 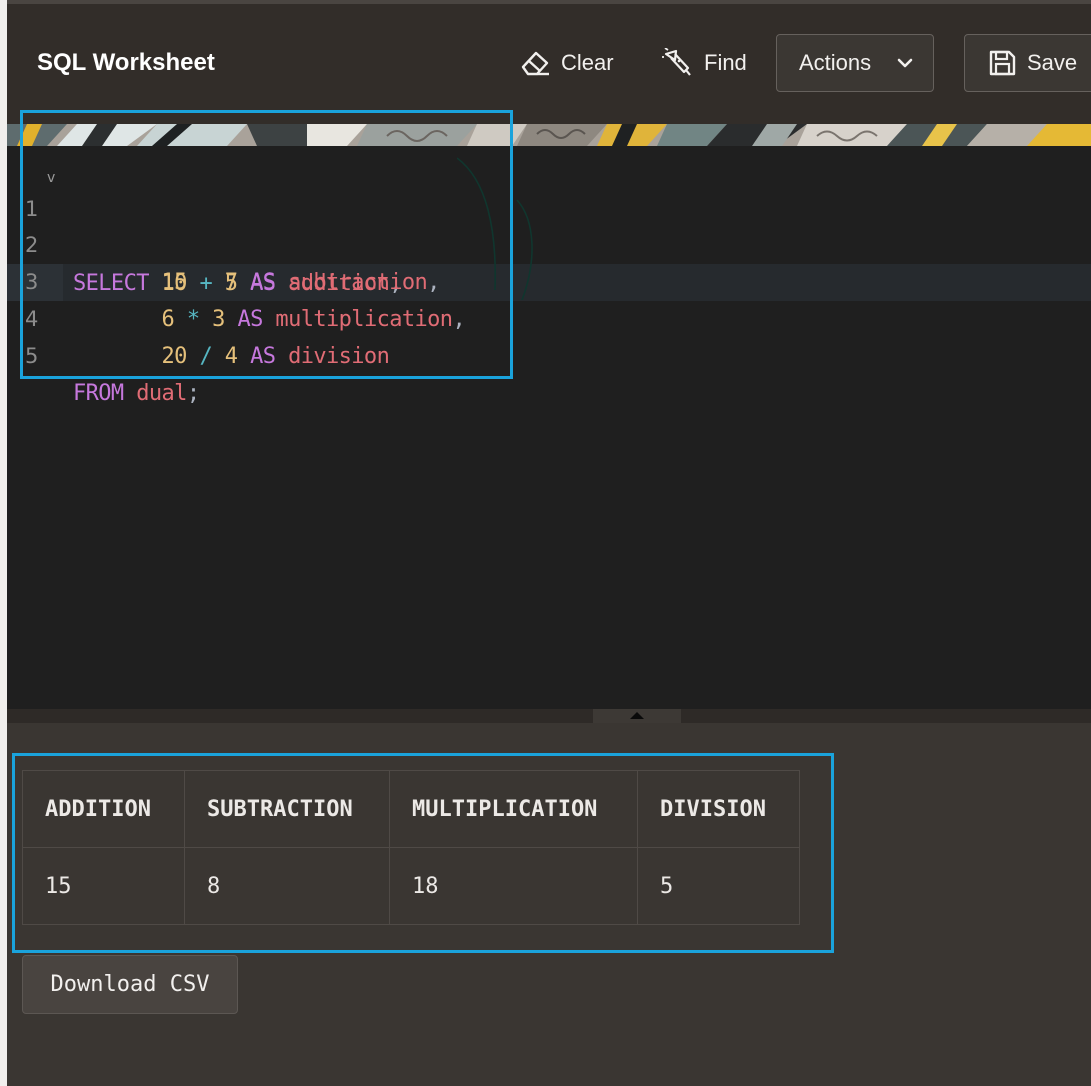 What do you see at coordinates (725, 62) in the screenshot?
I see `find-label: Find` at bounding box center [725, 62].